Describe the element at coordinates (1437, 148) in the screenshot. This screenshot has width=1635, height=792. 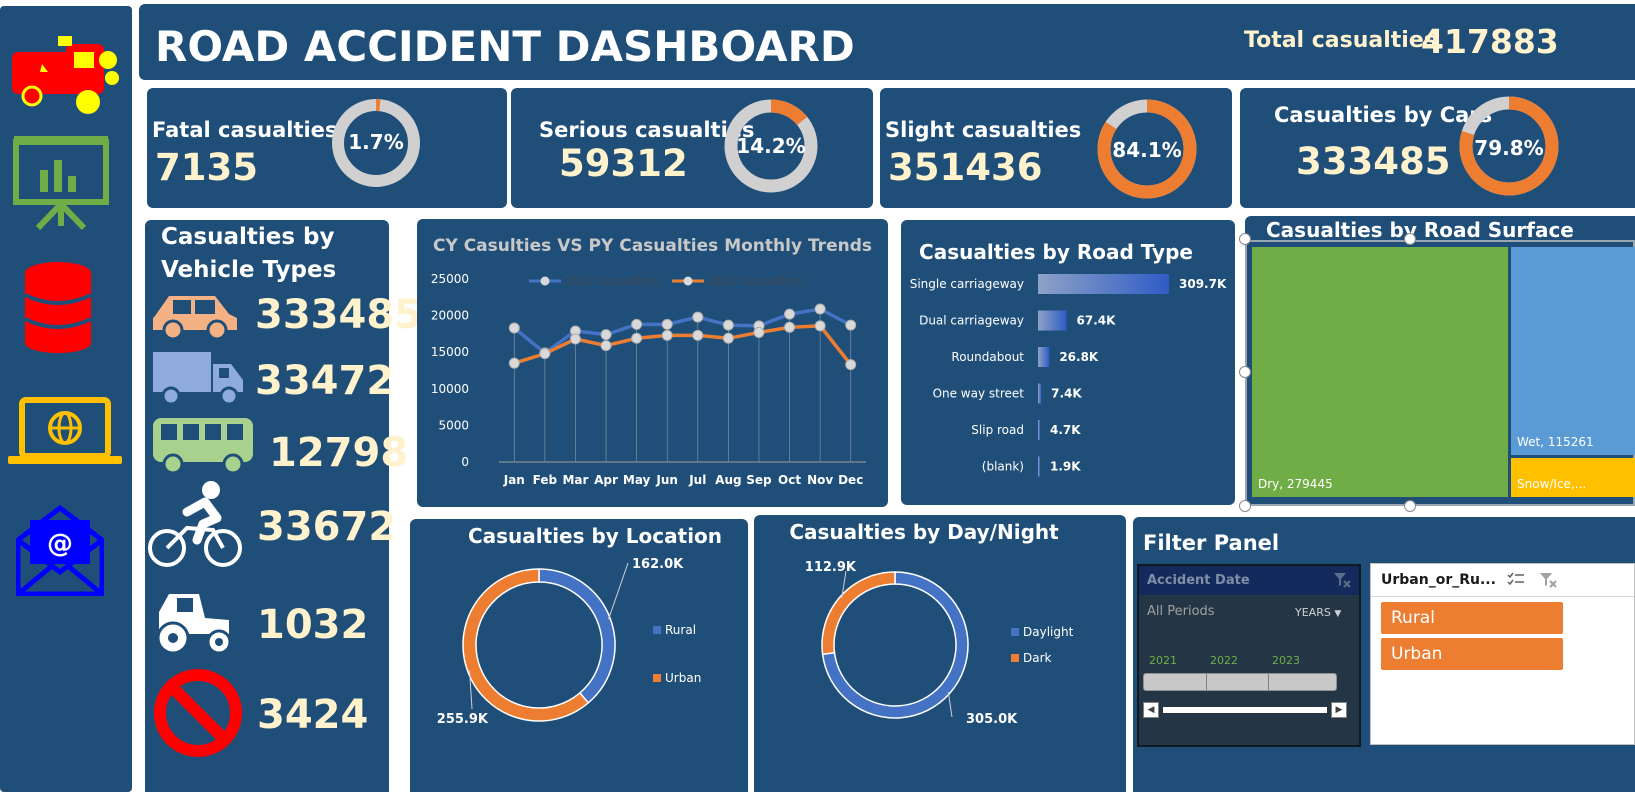
I see `kpi-card-cars: Casualties by Cars 333485 79.8%` at that location.